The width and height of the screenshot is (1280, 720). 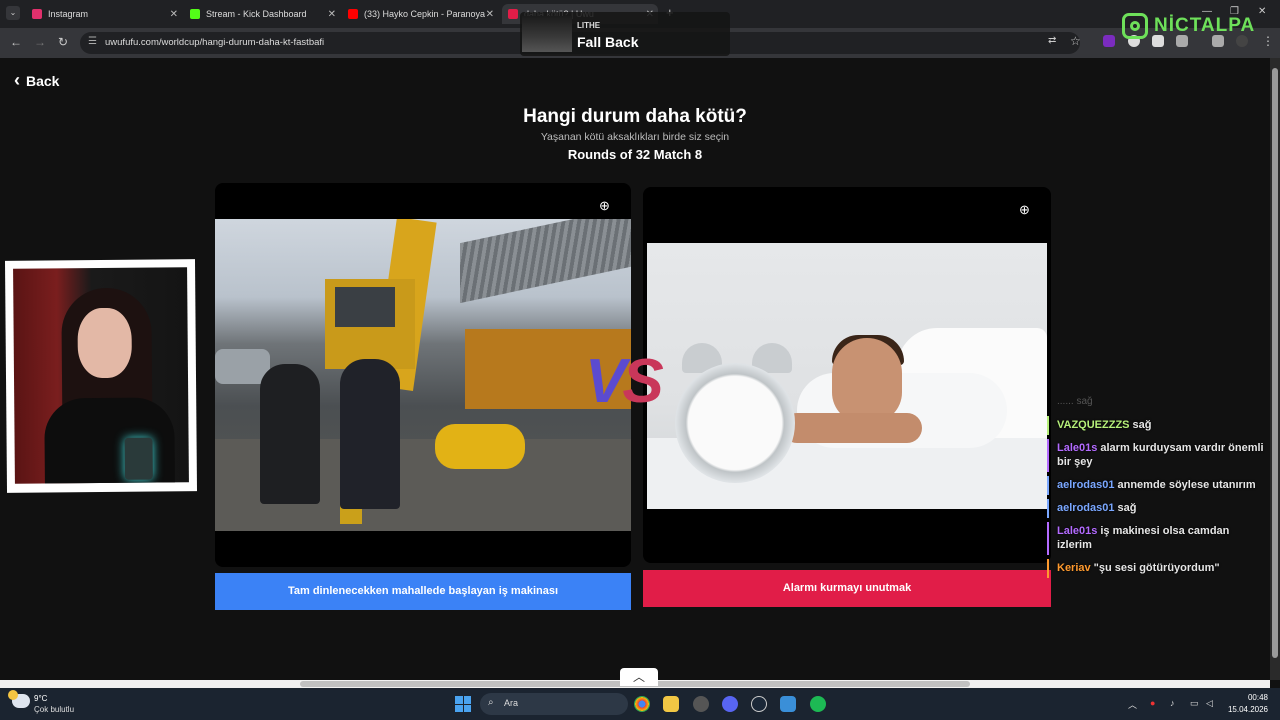 I want to click on reload-icon: ↻, so click(x=63, y=42).